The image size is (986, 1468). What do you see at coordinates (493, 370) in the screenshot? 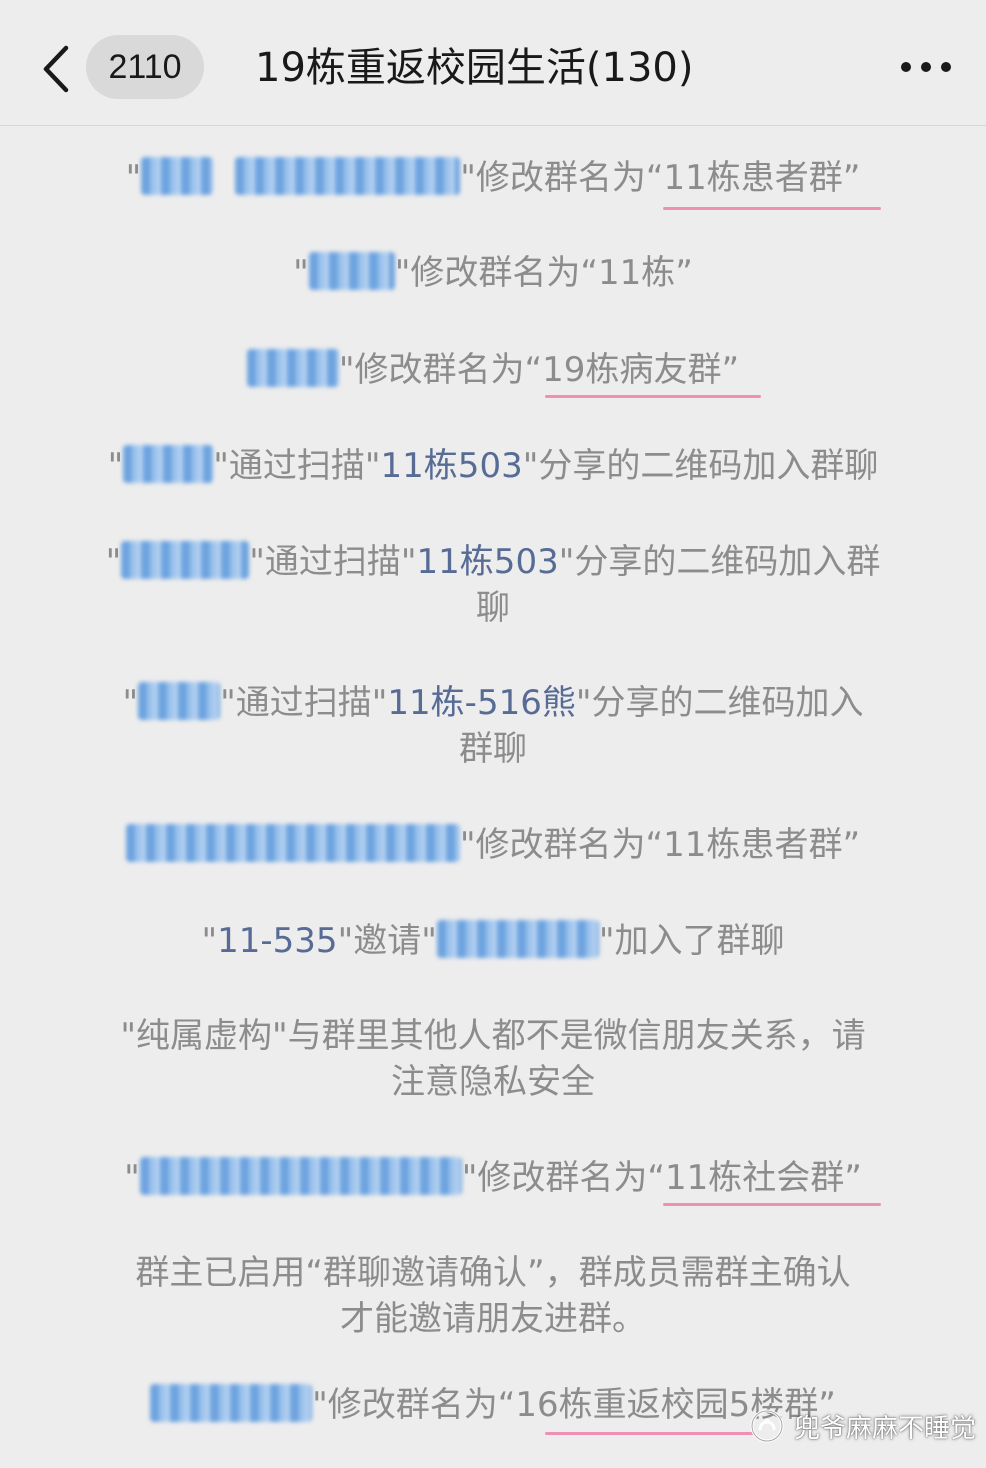
I see `system-message: "修改群名为“19栋病友群”` at bounding box center [493, 370].